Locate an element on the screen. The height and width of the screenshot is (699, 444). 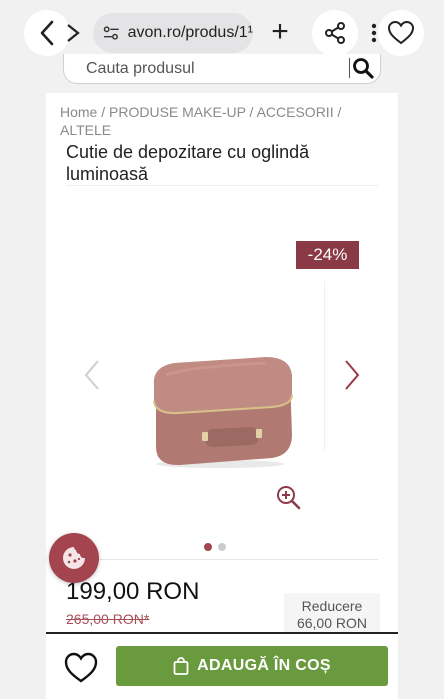
discount-label: Reducere is located at coordinates (332, 606).